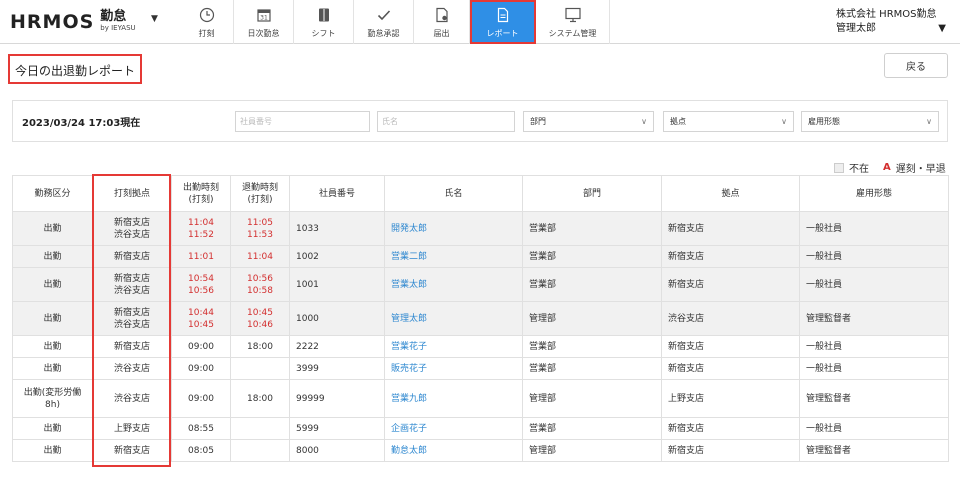  What do you see at coordinates (260, 256) in the screenshot?
I see `clock-out-time: 11:04` at bounding box center [260, 256].